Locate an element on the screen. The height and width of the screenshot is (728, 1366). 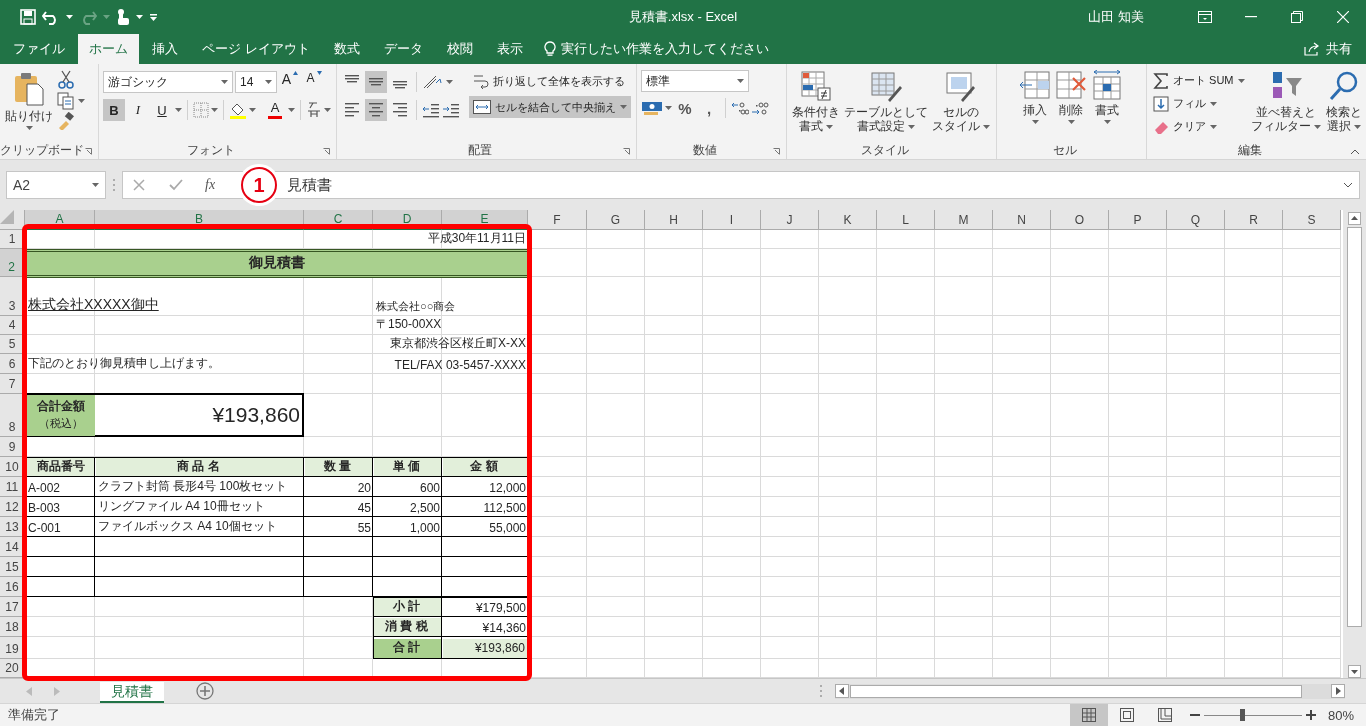
scroll-up-icon is located at coordinates (1354, 218).